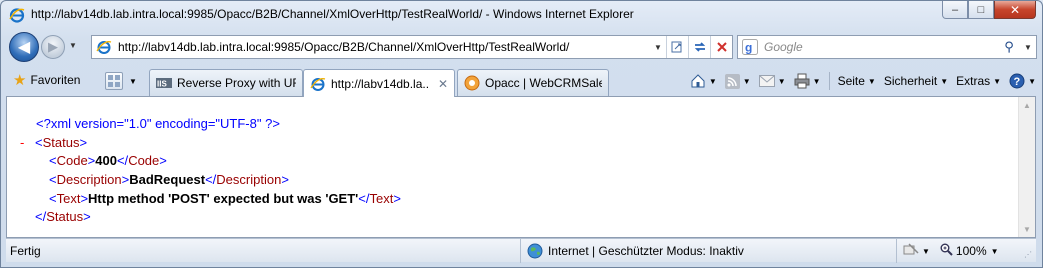 This screenshot has width=1043, height=268. What do you see at coordinates (535, 251) in the screenshot?
I see `globe-icon` at bounding box center [535, 251].